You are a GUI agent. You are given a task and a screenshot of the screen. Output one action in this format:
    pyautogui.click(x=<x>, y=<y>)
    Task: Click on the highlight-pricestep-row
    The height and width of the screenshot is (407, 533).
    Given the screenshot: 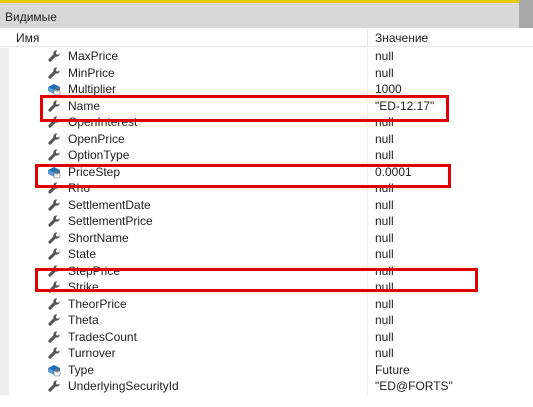 What is the action you would take?
    pyautogui.click(x=243, y=176)
    